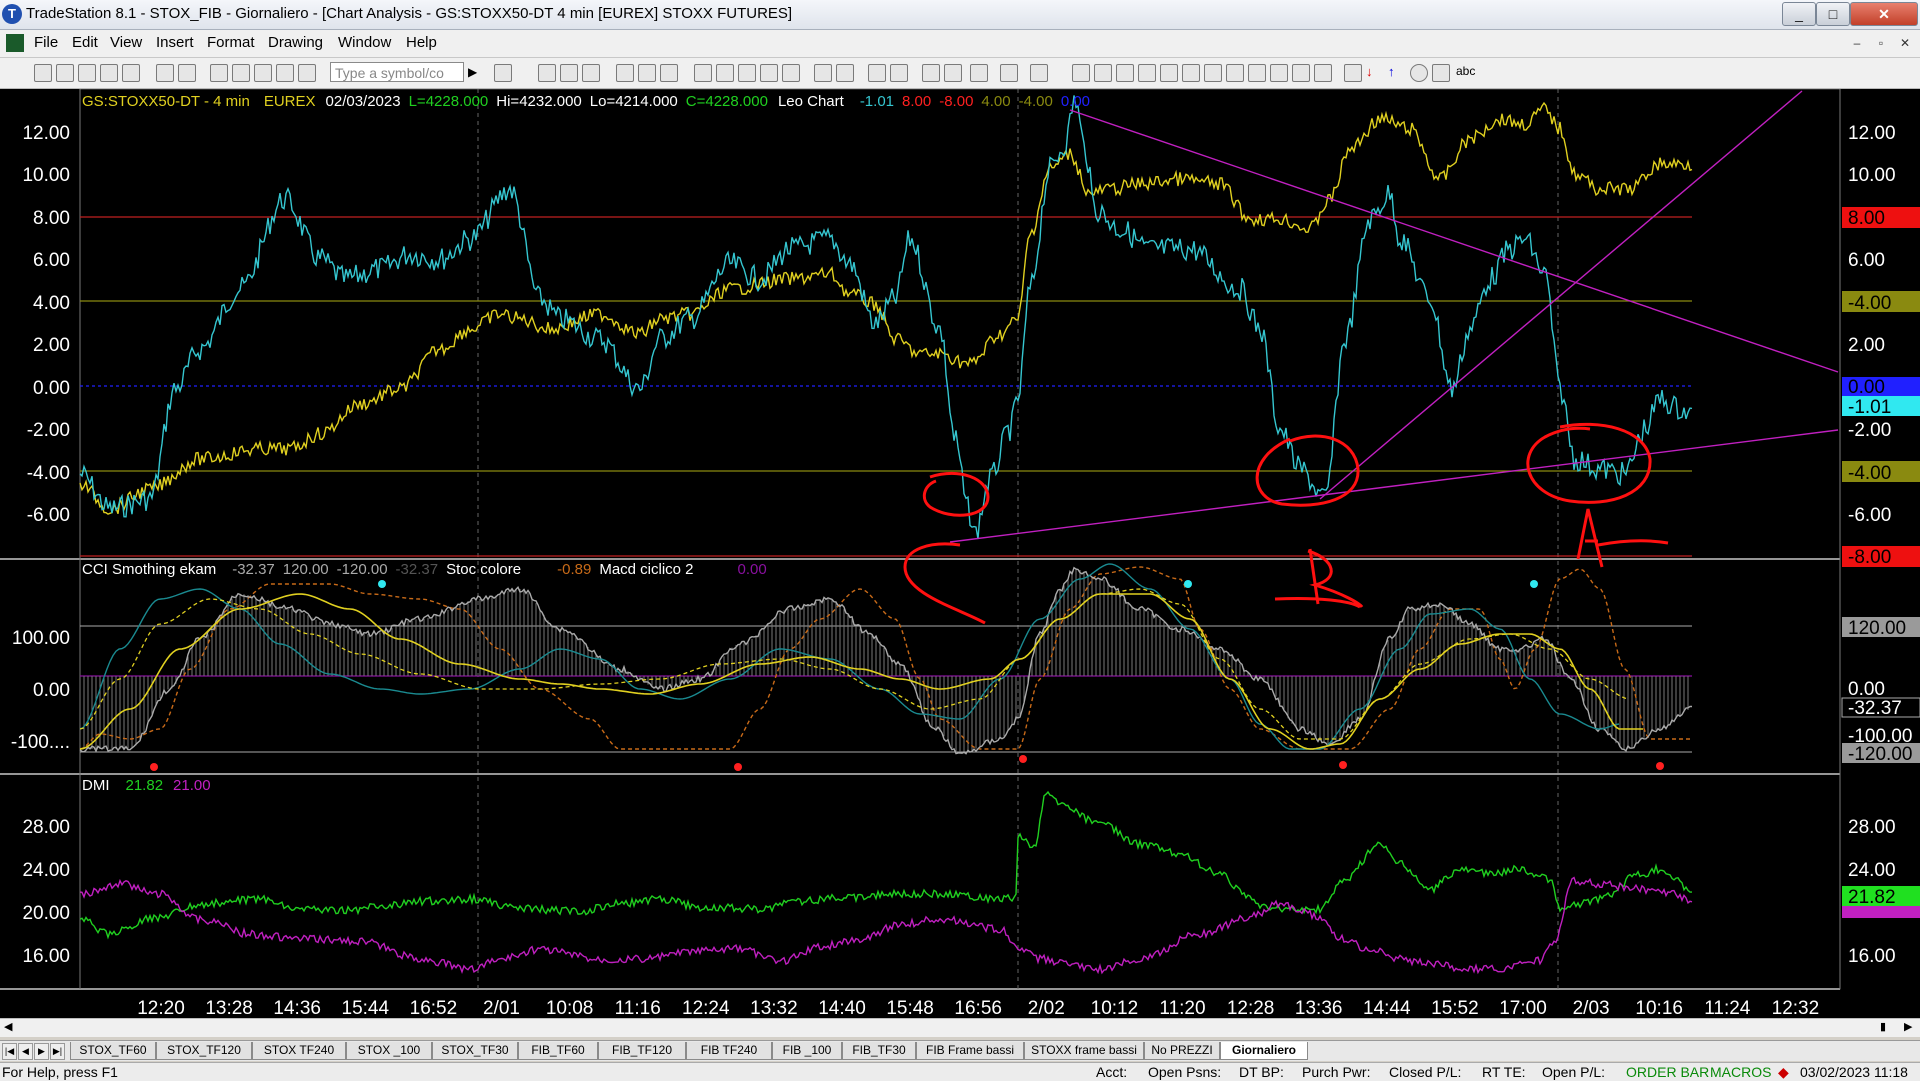  Describe the element at coordinates (1833, 14) in the screenshot. I see `maximize-button: □` at that location.